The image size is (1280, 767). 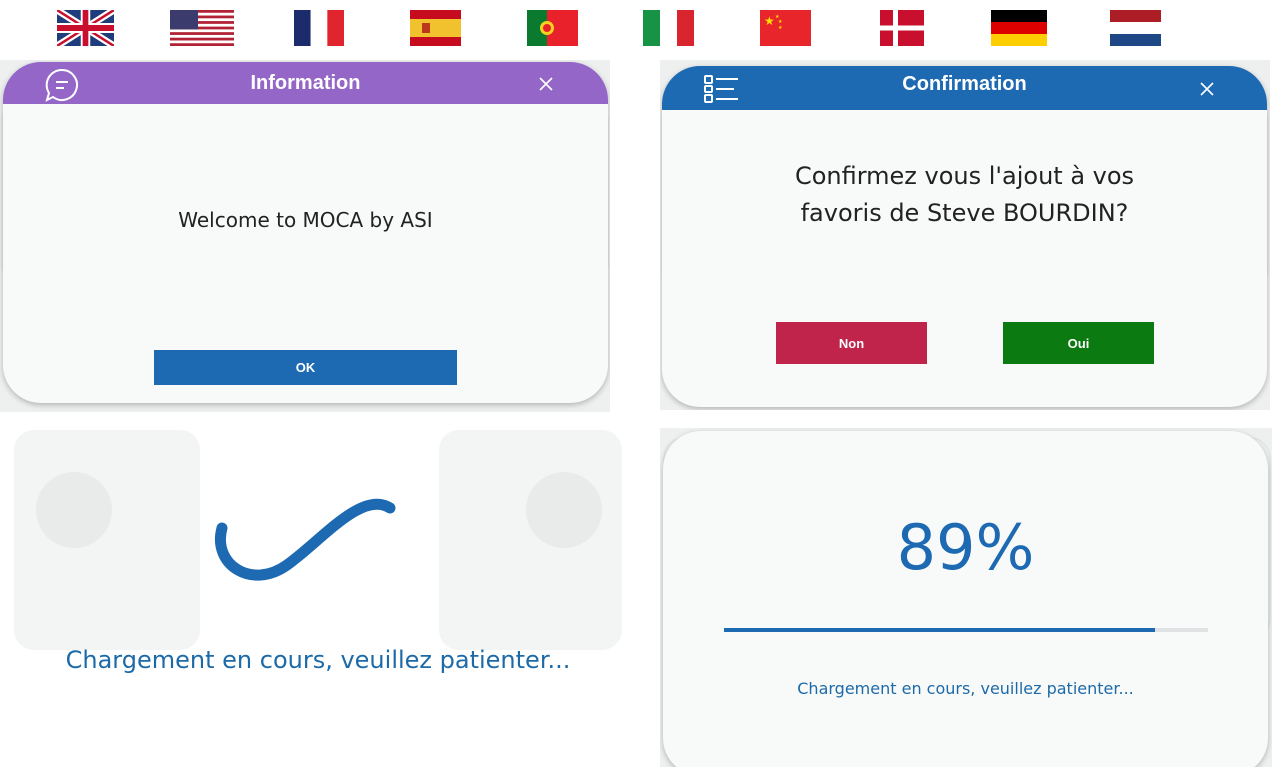 I want to click on background-contact-grid, so click(x=318, y=540).